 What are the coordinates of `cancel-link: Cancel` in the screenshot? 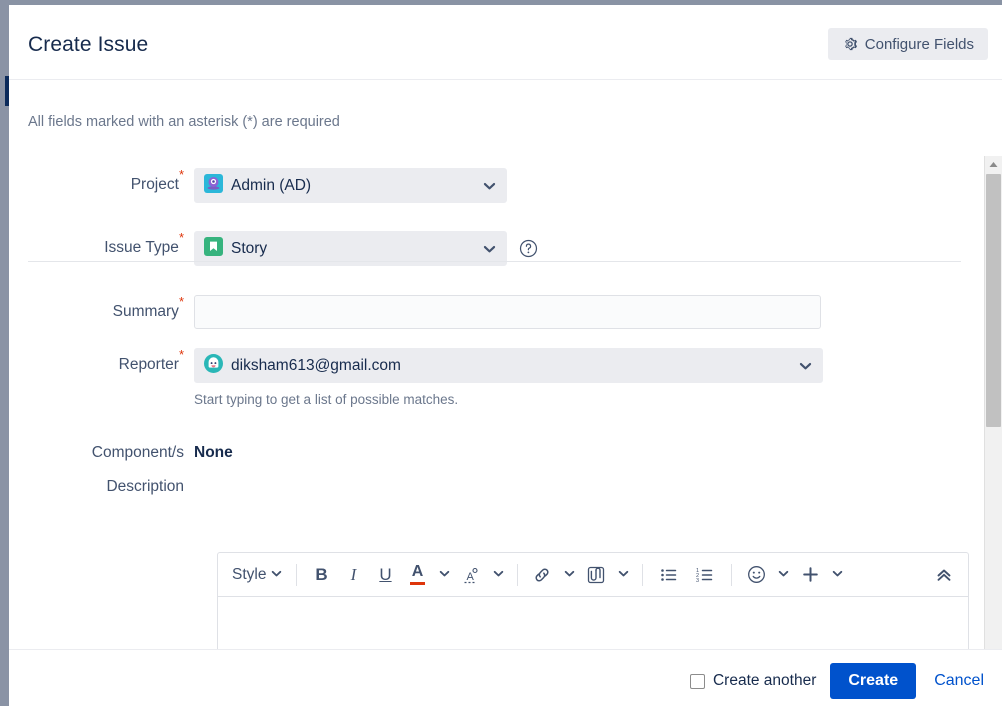 It's located at (959, 681).